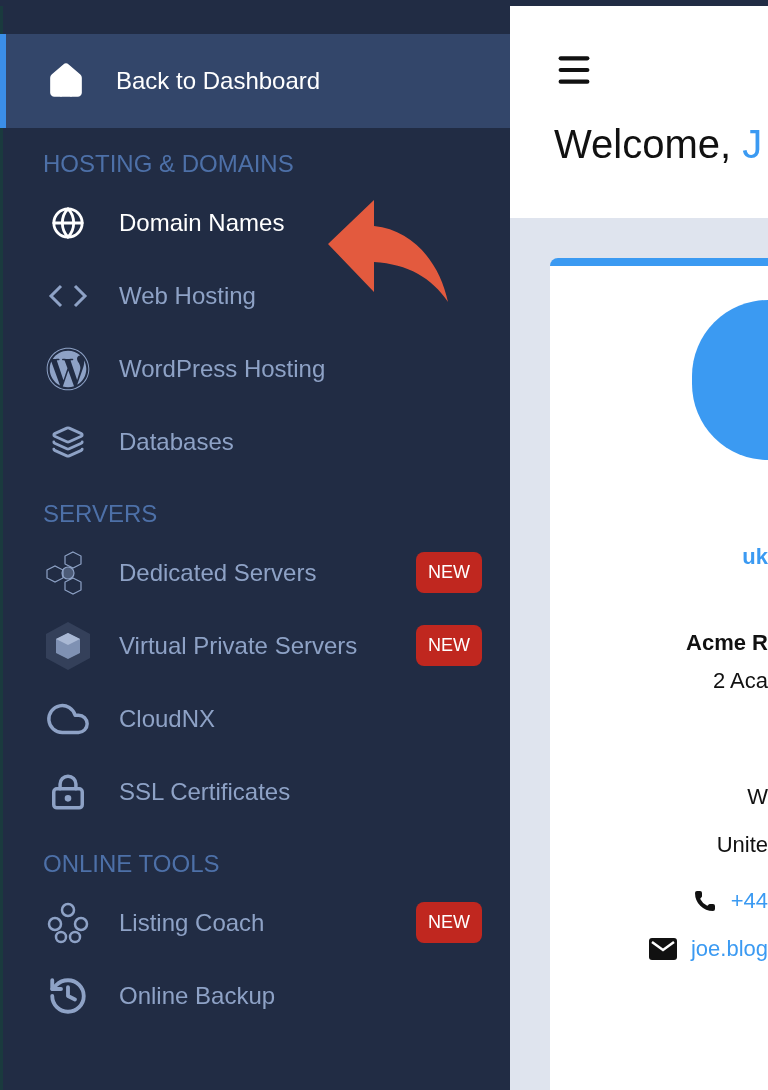 The image size is (768, 1090). What do you see at coordinates (256, 441) in the screenshot?
I see `sidebar-item: Databases` at bounding box center [256, 441].